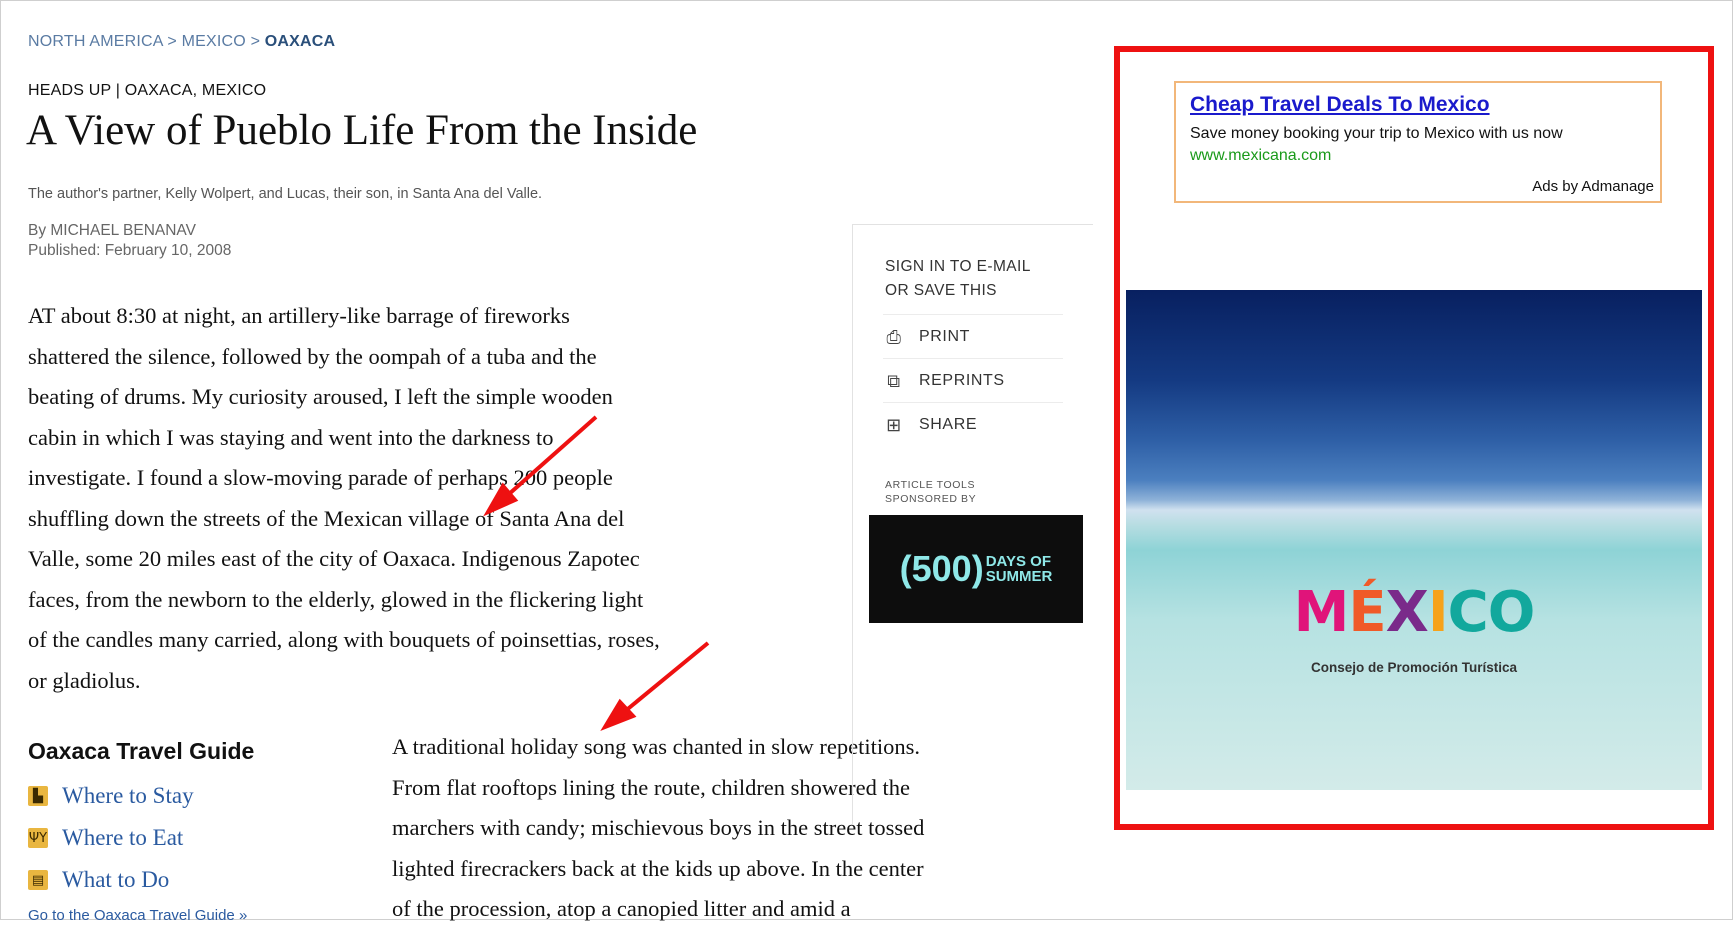  What do you see at coordinates (958, 267) in the screenshot?
I see `sign-in-line-1: SIGN IN TO E-MAIL` at bounding box center [958, 267].